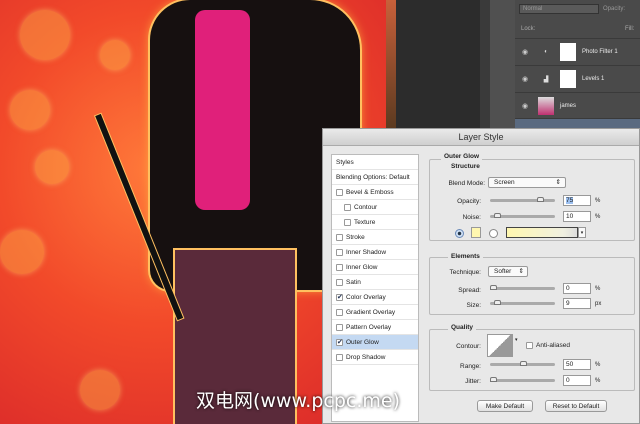 Image resolution: width=640 pixels, height=424 pixels. I want to click on noise-slider, so click(522, 215).